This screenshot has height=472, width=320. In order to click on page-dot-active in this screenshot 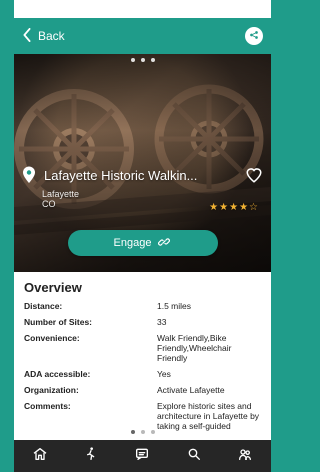, I will do `click(132, 432)`.